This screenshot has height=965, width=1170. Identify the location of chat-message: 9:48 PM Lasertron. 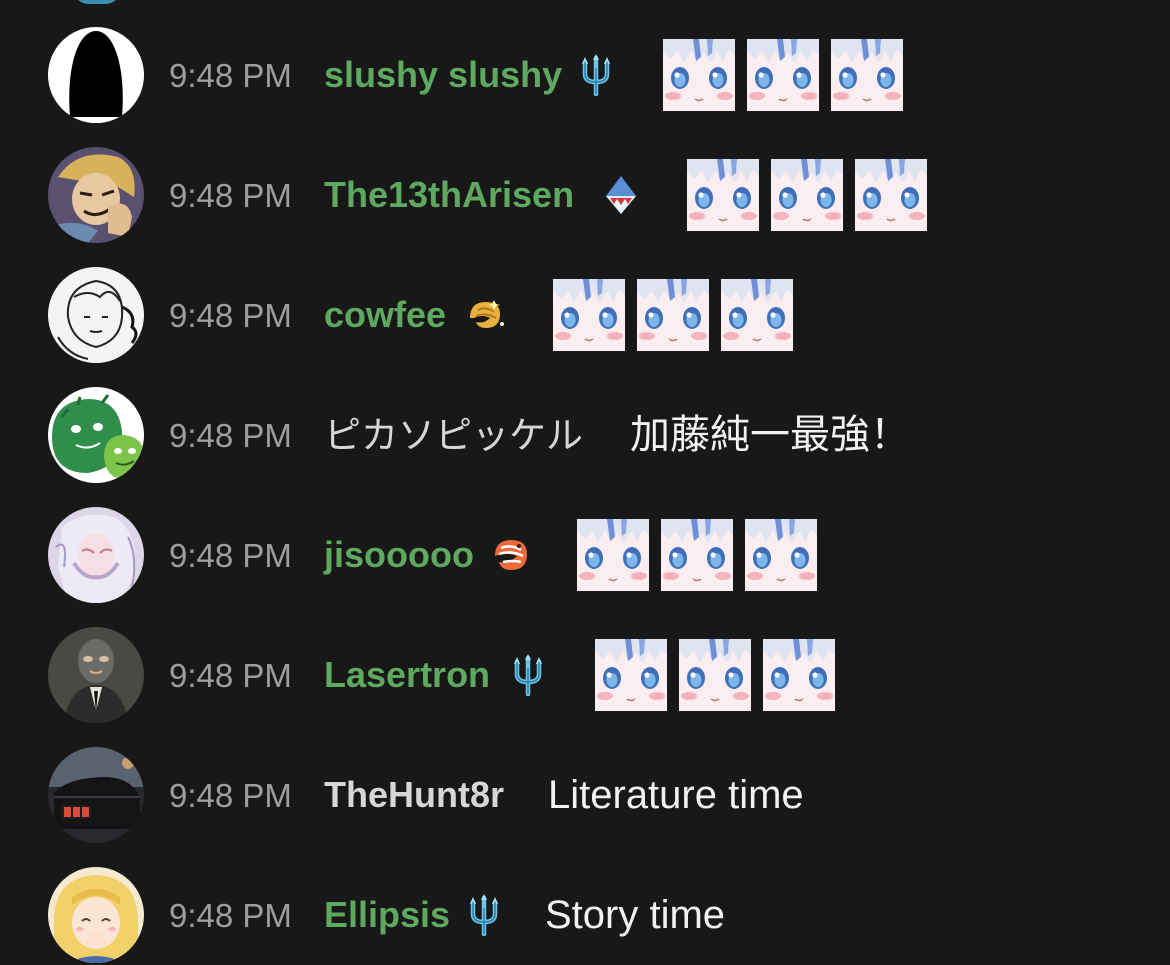
(585, 675).